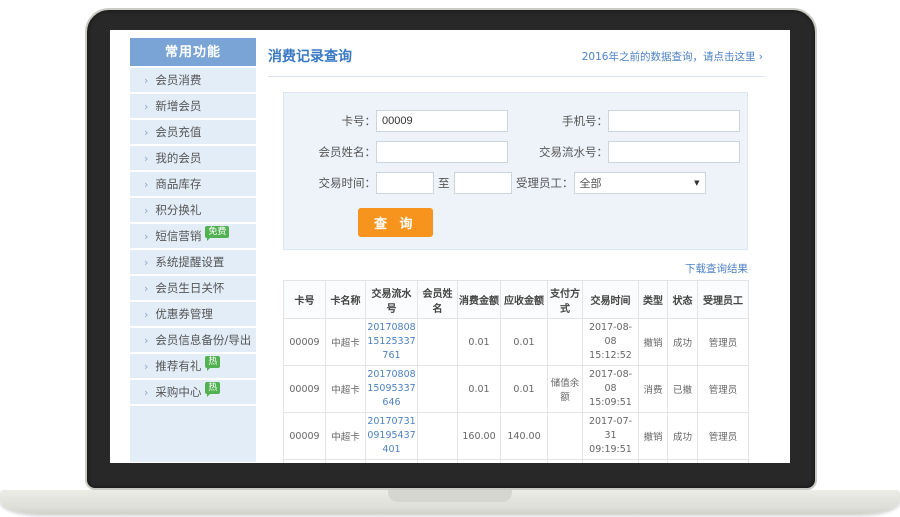 This screenshot has width=900, height=517. Describe the element at coordinates (391, 342) in the screenshot. I see `cell-txn-link: 2017080815125337761` at that location.